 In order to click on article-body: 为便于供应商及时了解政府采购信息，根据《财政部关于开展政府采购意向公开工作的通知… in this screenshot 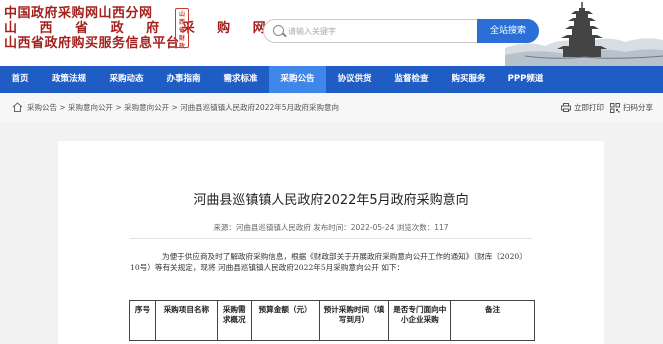, I will do `click(332, 262)`.